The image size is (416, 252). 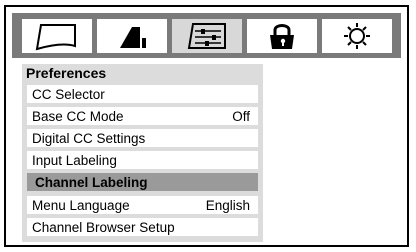 I want to click on menu-item-channel-labeling: Channel Labeling, so click(x=142, y=182).